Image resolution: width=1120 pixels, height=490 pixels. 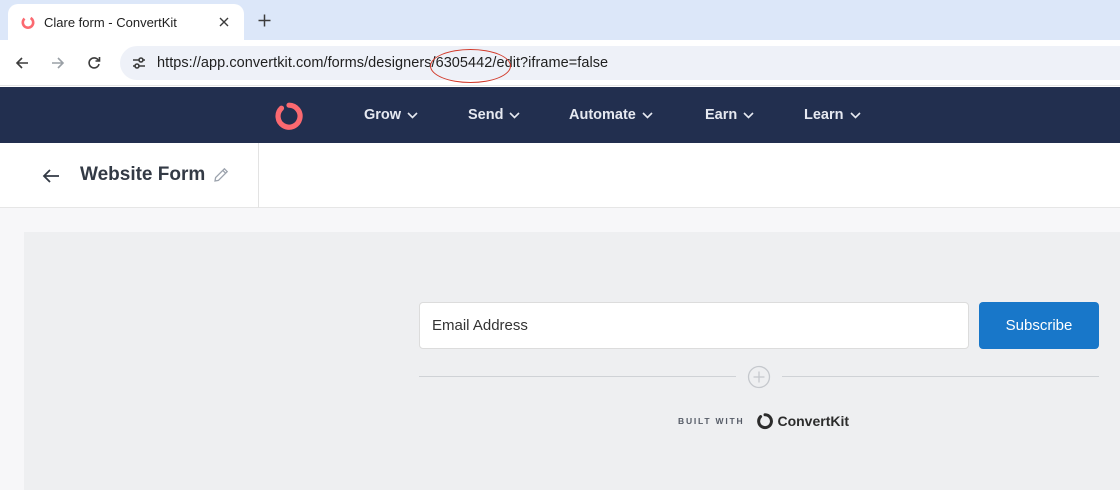 I want to click on browser-tab: Clare form - ConvertKit, so click(x=126, y=22).